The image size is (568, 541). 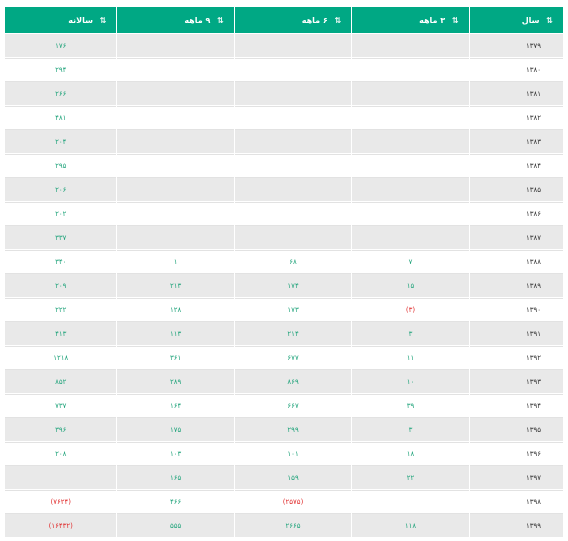 I want to click on cell-q6: ۶۸, so click(x=293, y=262).